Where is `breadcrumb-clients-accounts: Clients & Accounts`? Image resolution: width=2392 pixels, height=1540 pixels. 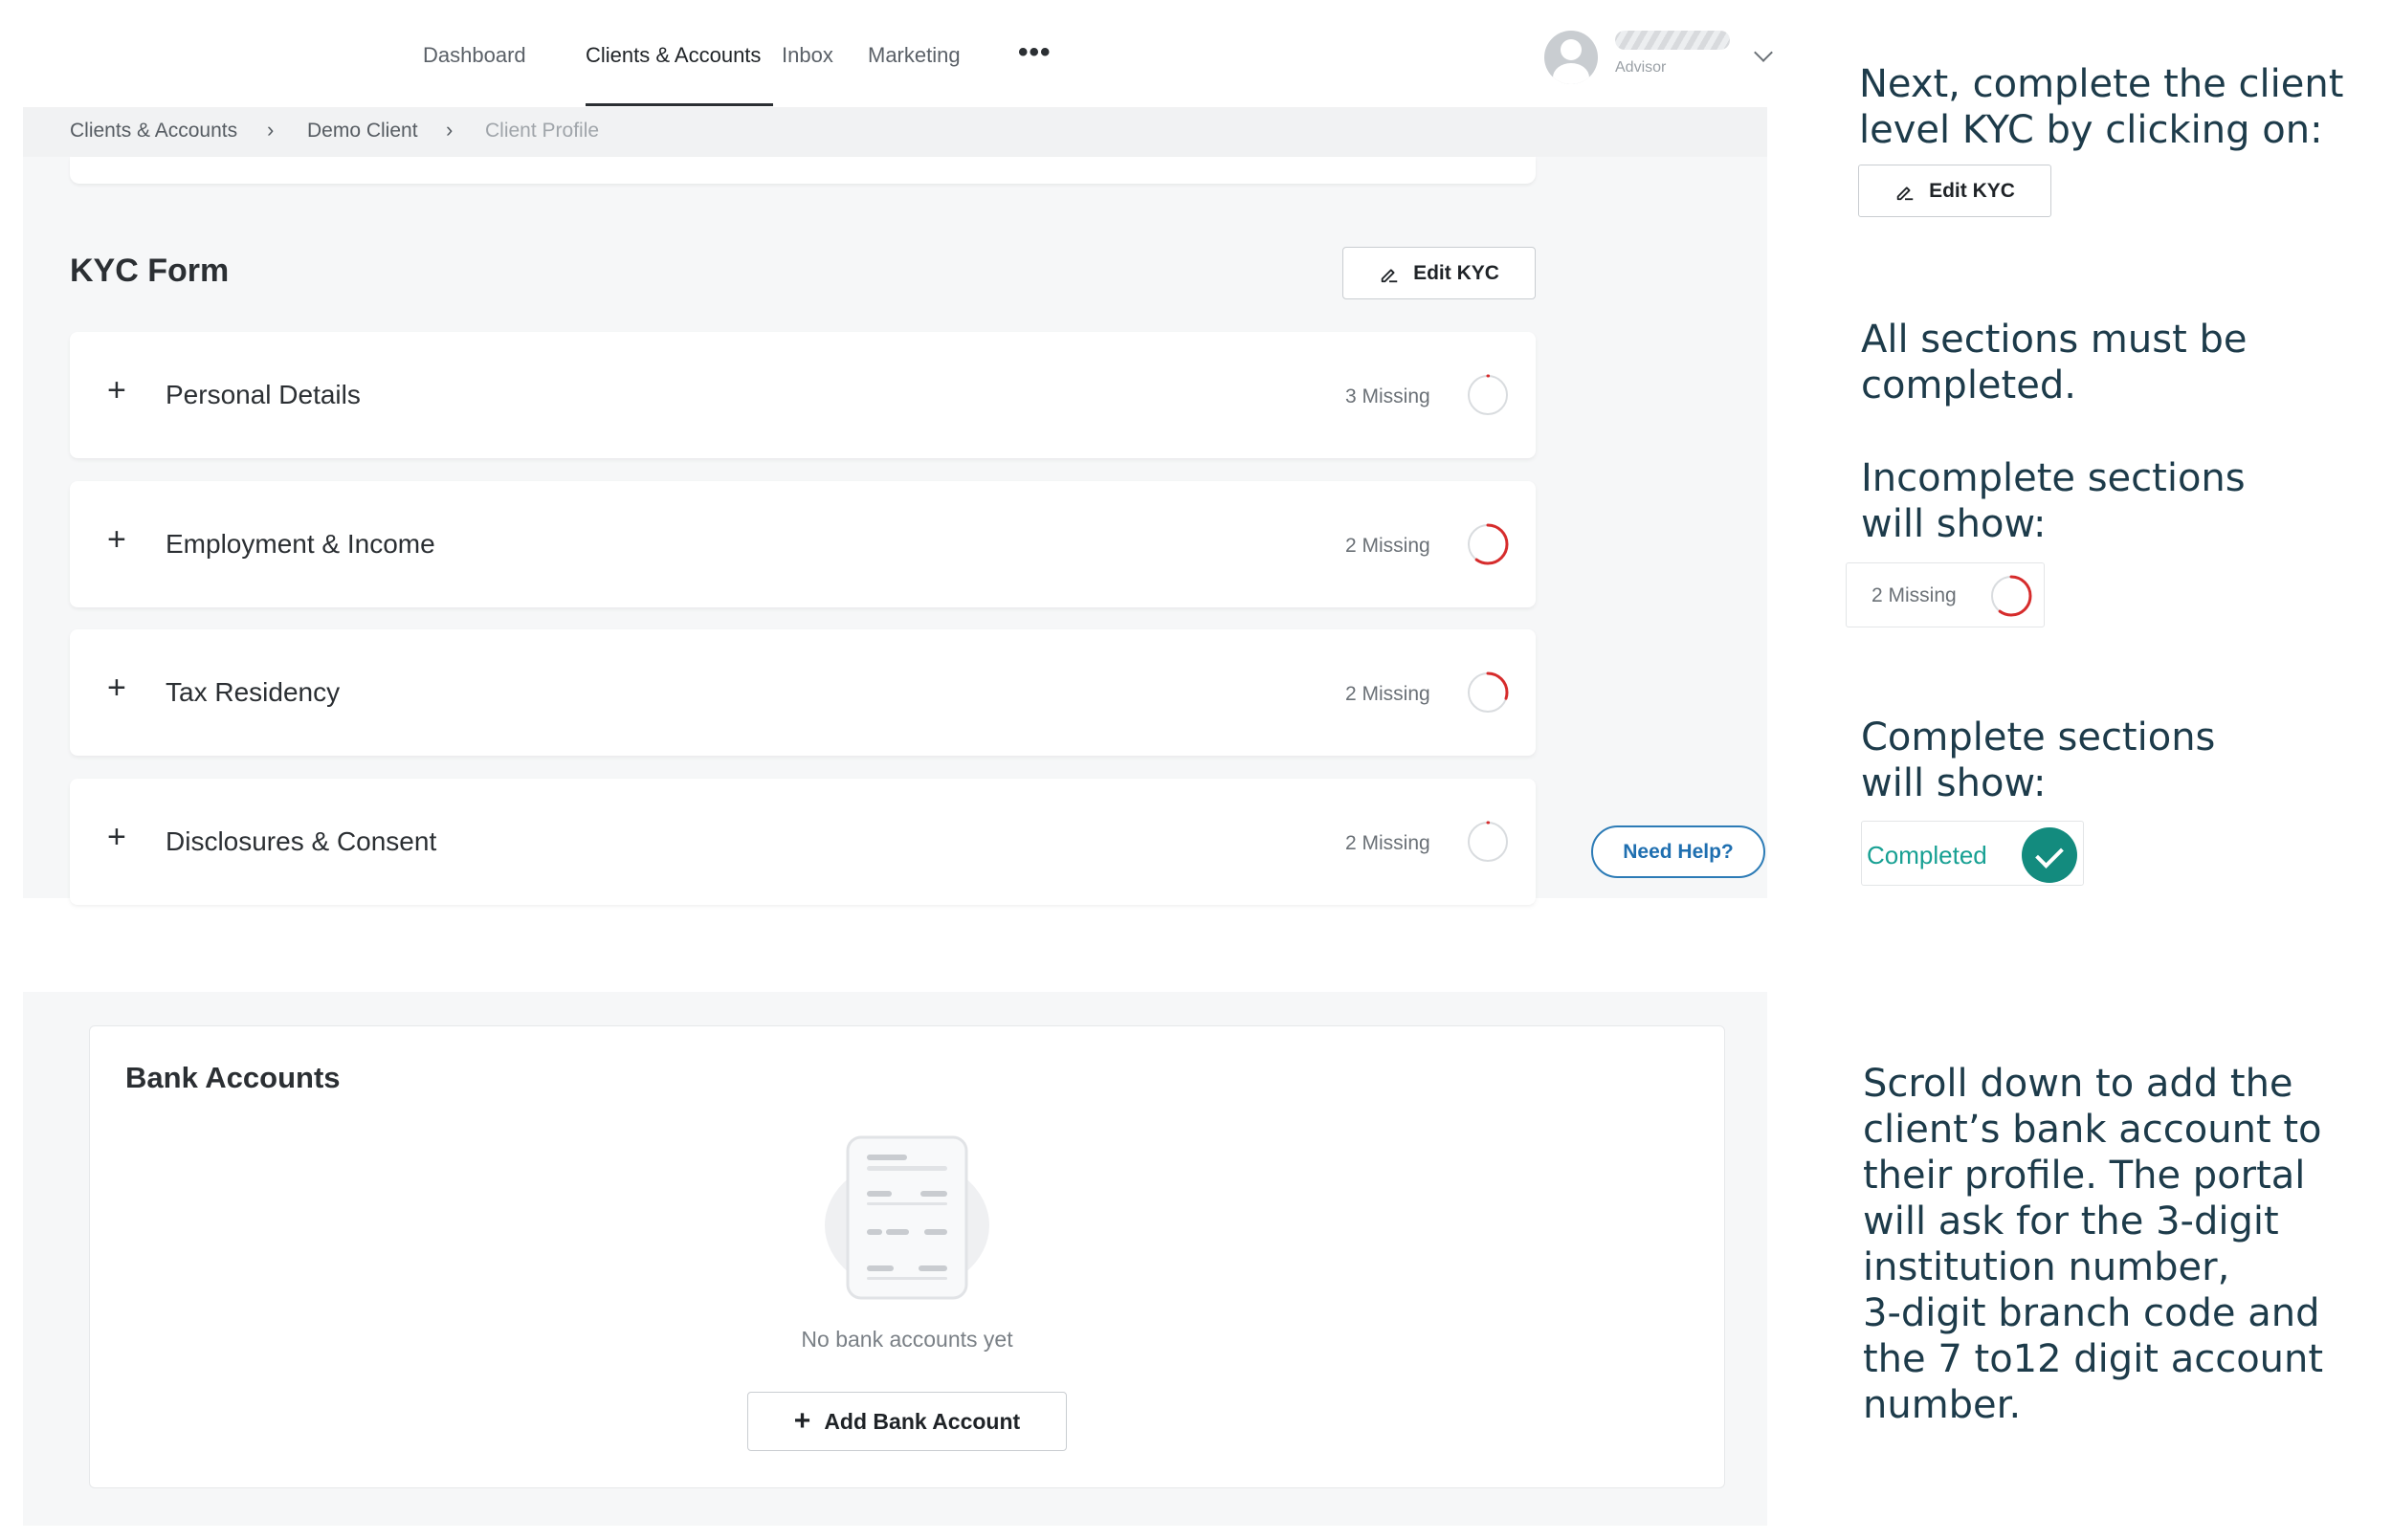 breadcrumb-clients-accounts: Clients & Accounts is located at coordinates (154, 131).